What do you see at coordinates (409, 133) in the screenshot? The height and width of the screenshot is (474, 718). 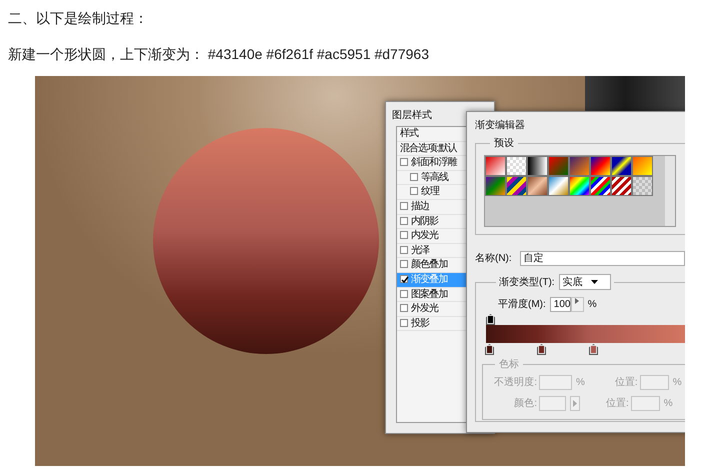 I see `list-header: 样式` at bounding box center [409, 133].